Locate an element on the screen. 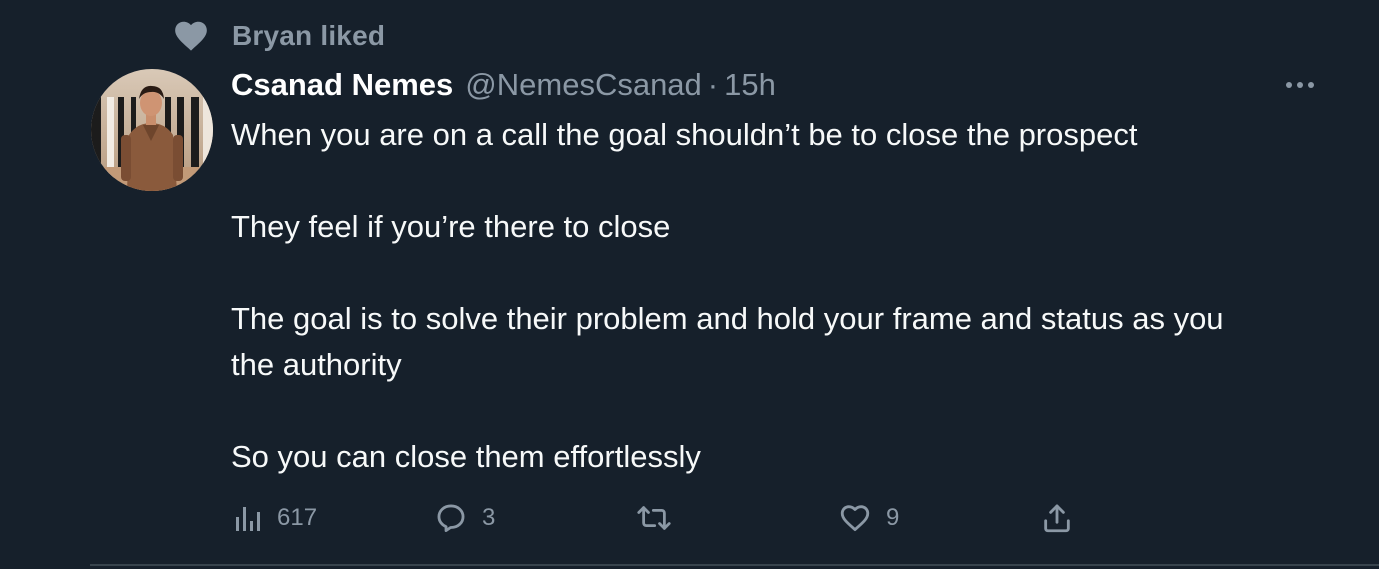  tweet-timestamp: 15h is located at coordinates (750, 85).